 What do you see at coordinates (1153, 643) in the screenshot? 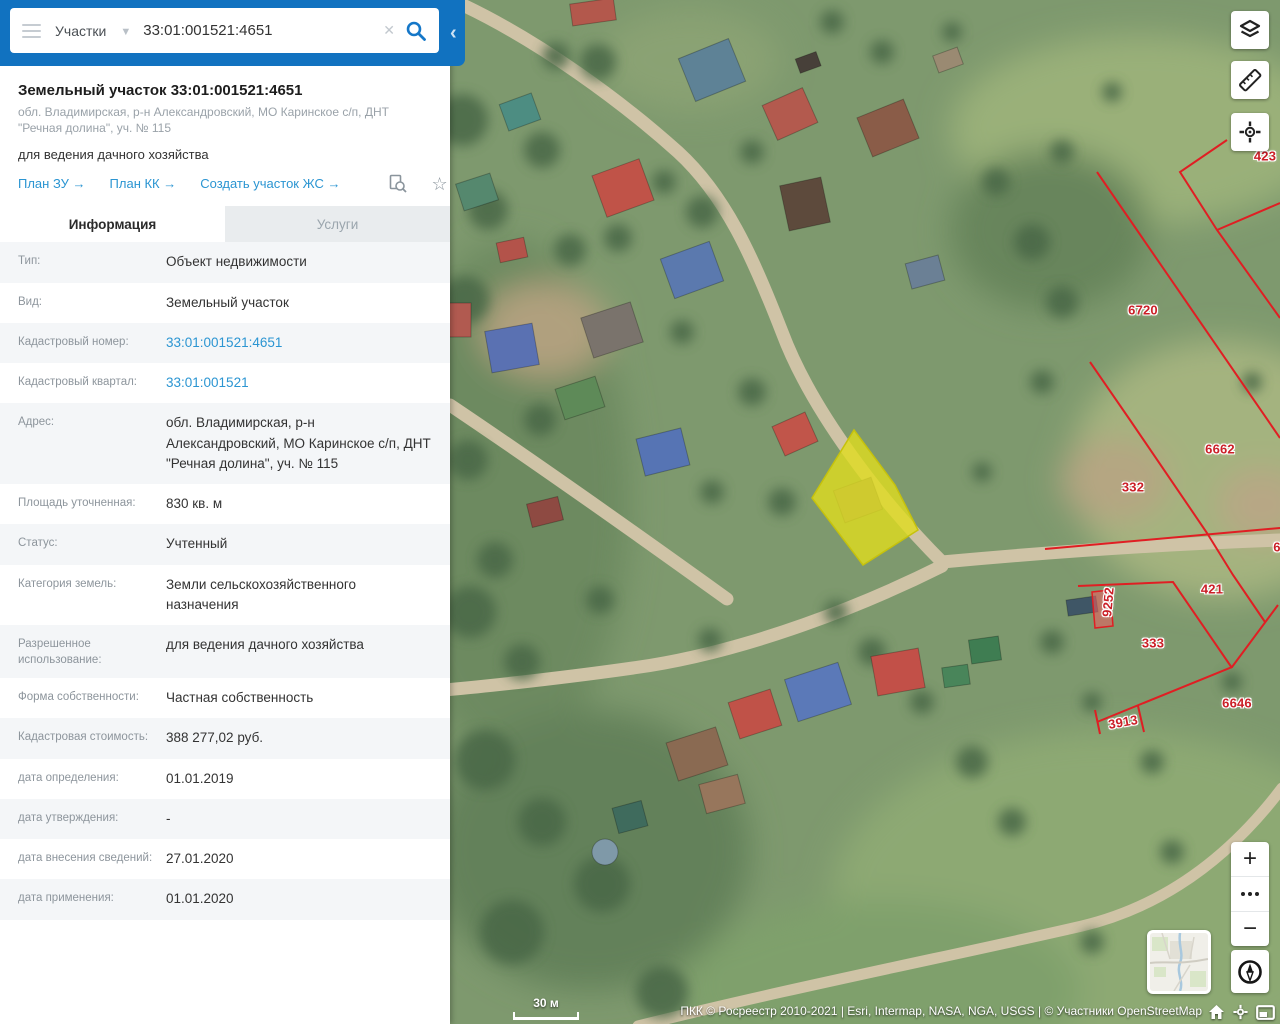
I see `parcel-label-333: 333` at bounding box center [1153, 643].